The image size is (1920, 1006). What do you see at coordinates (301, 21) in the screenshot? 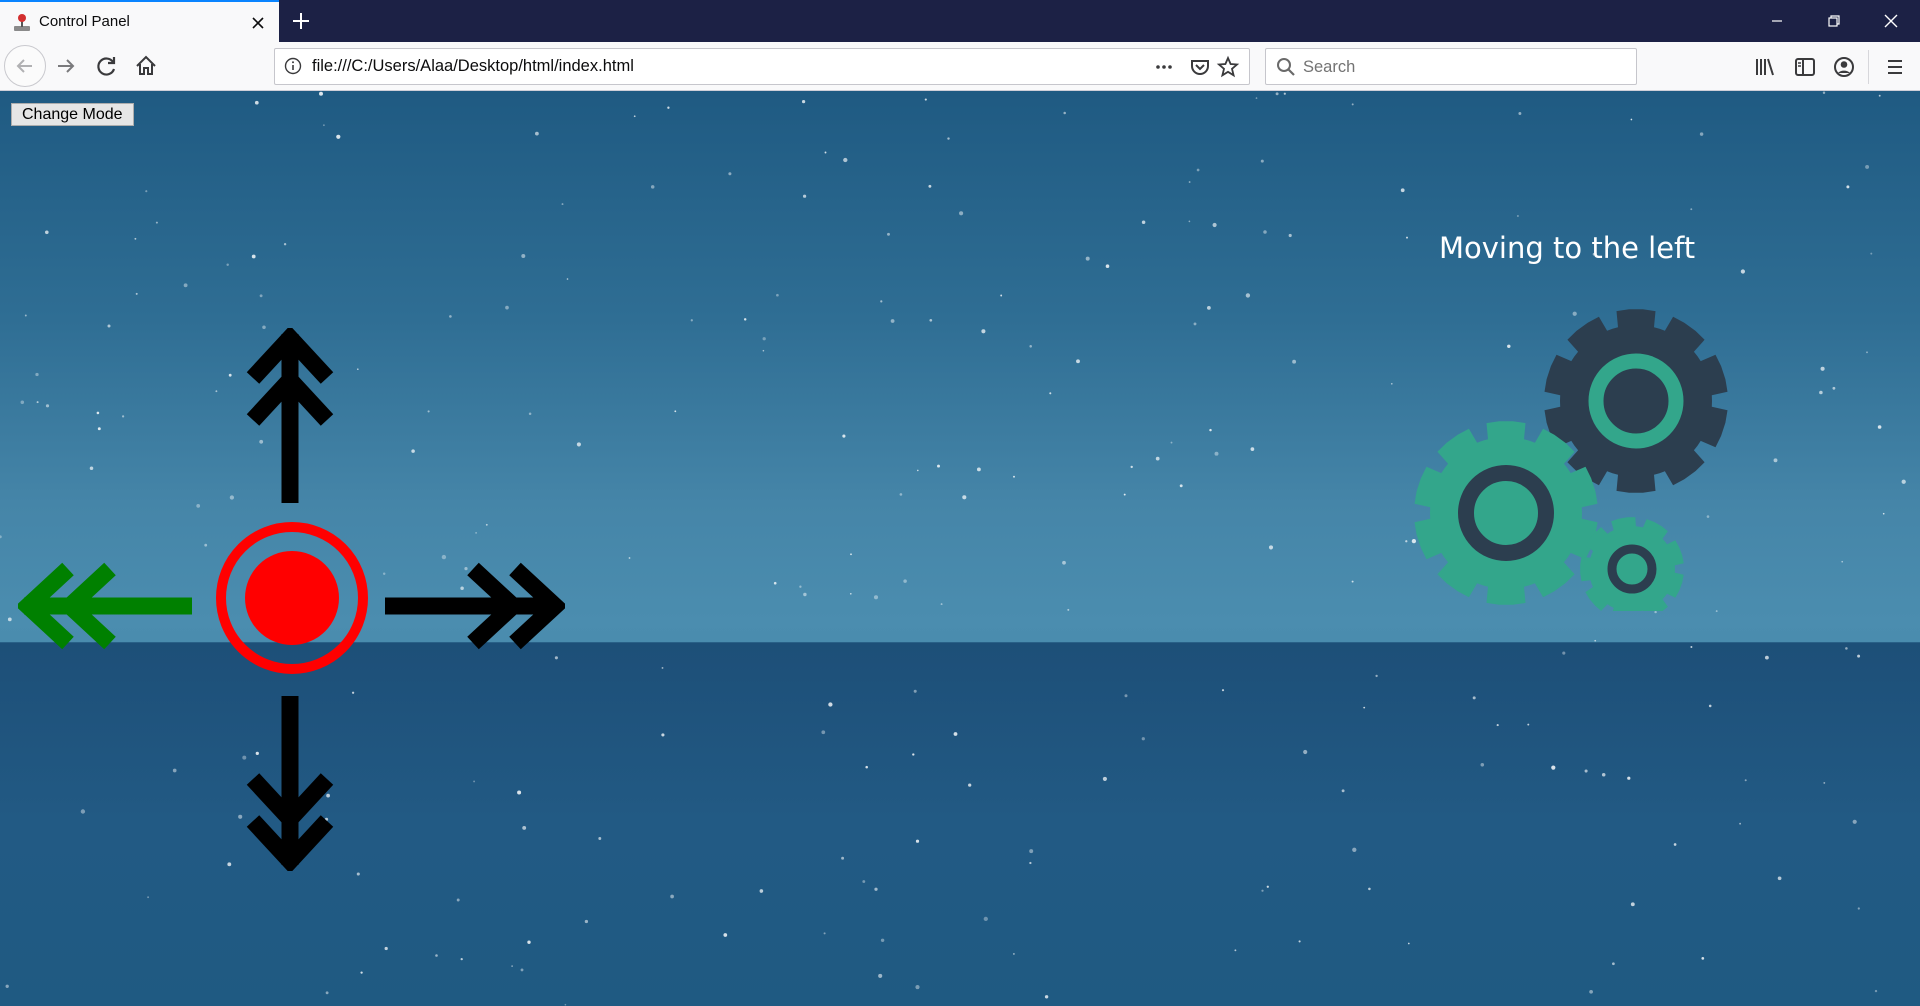
I see `plus-icon` at bounding box center [301, 21].